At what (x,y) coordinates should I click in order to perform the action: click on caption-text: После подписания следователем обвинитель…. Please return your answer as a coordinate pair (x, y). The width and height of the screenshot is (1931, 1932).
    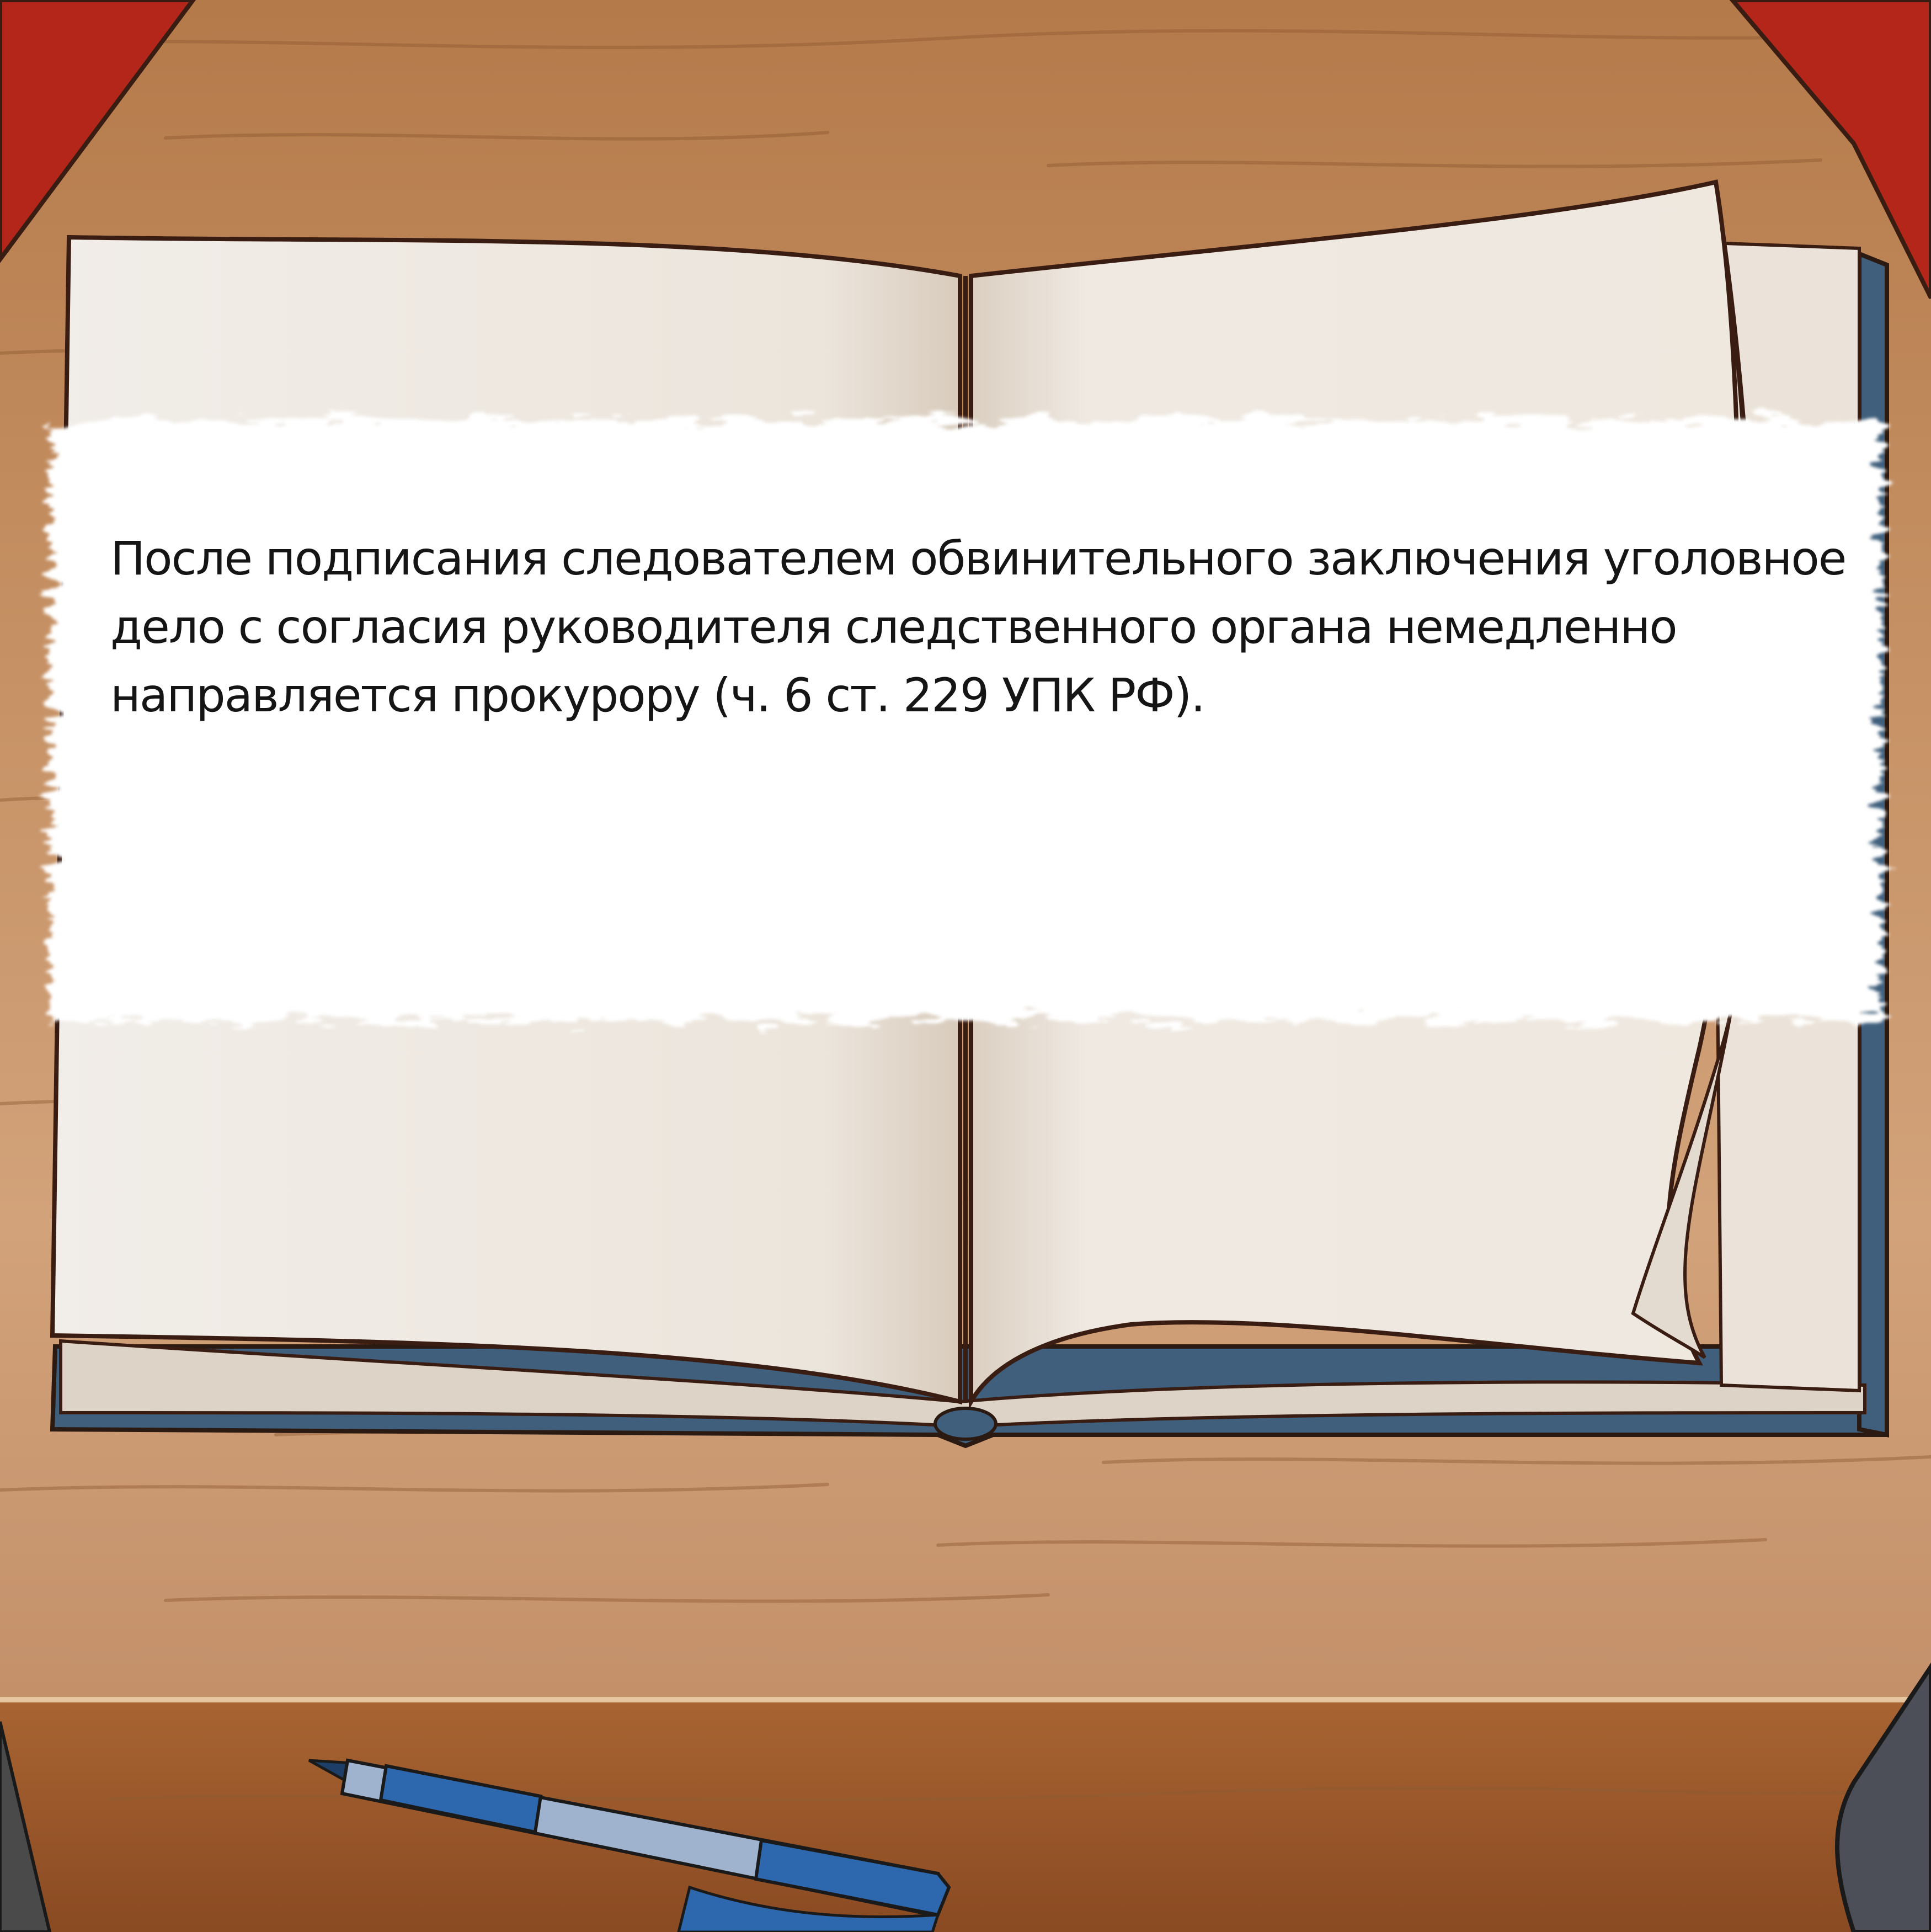
    Looking at the image, I should click on (978, 626).